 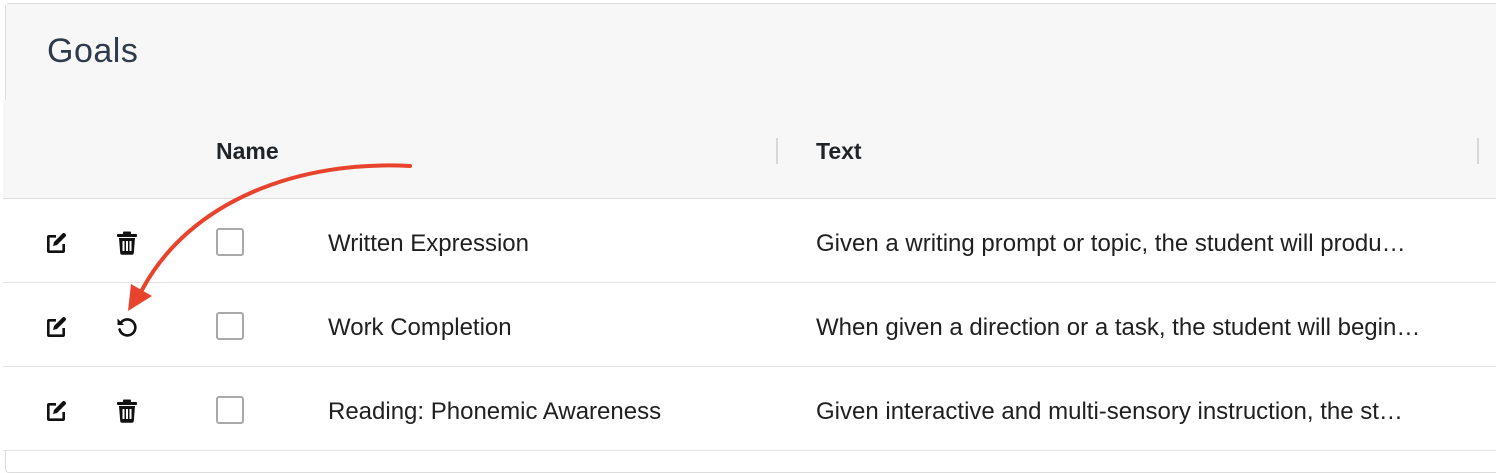 I want to click on undo-icon, so click(x=127, y=327).